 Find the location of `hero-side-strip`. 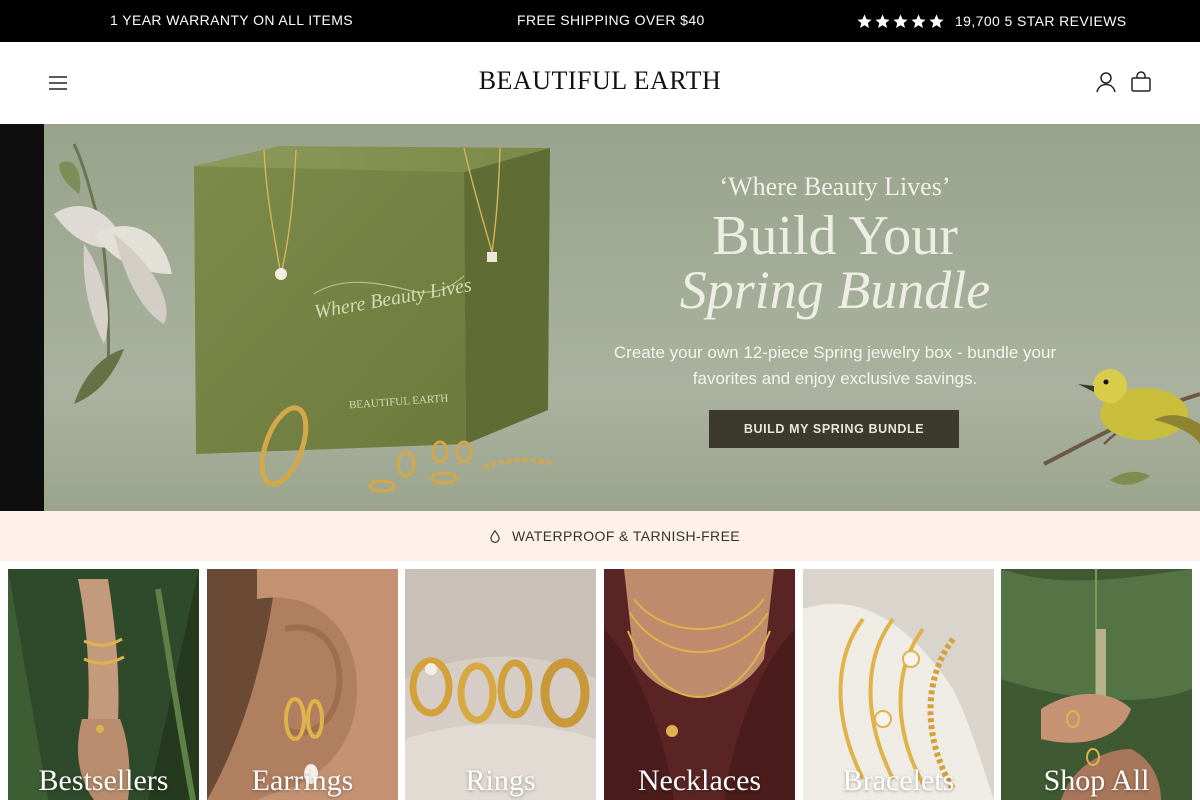

hero-side-strip is located at coordinates (22, 317).